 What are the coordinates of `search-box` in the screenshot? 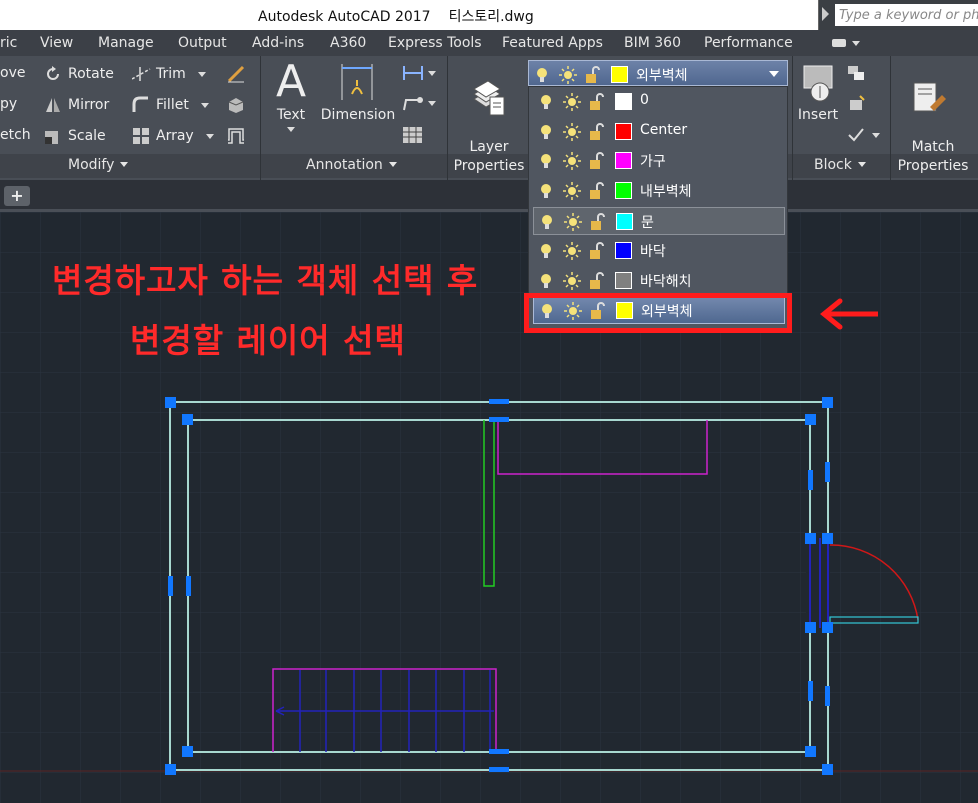 It's located at (898, 15).